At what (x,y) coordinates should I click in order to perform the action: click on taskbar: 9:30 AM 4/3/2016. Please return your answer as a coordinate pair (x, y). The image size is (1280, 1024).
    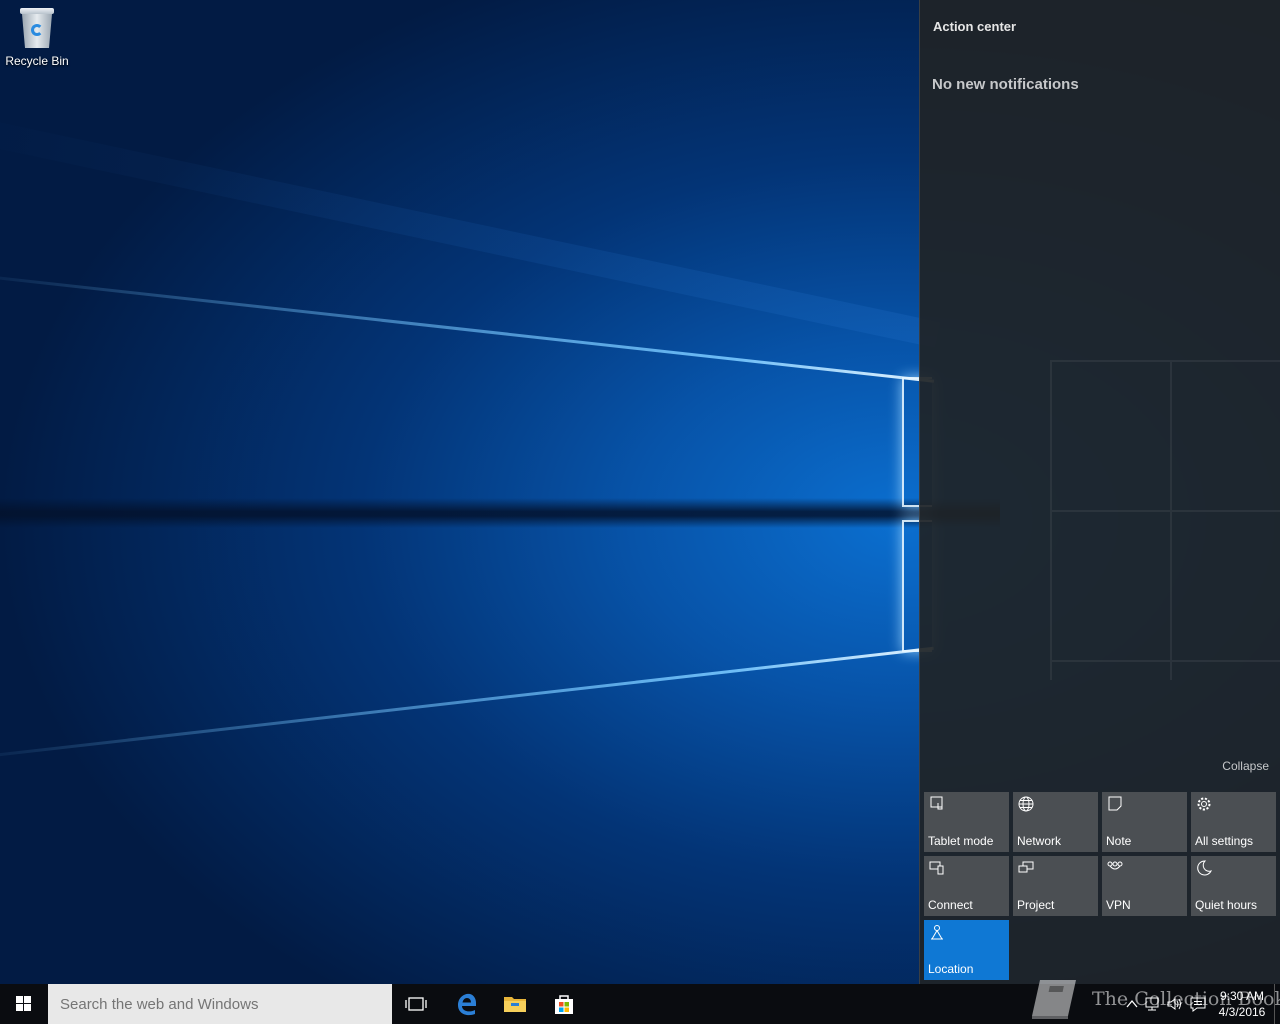
    Looking at the image, I should click on (640, 1004).